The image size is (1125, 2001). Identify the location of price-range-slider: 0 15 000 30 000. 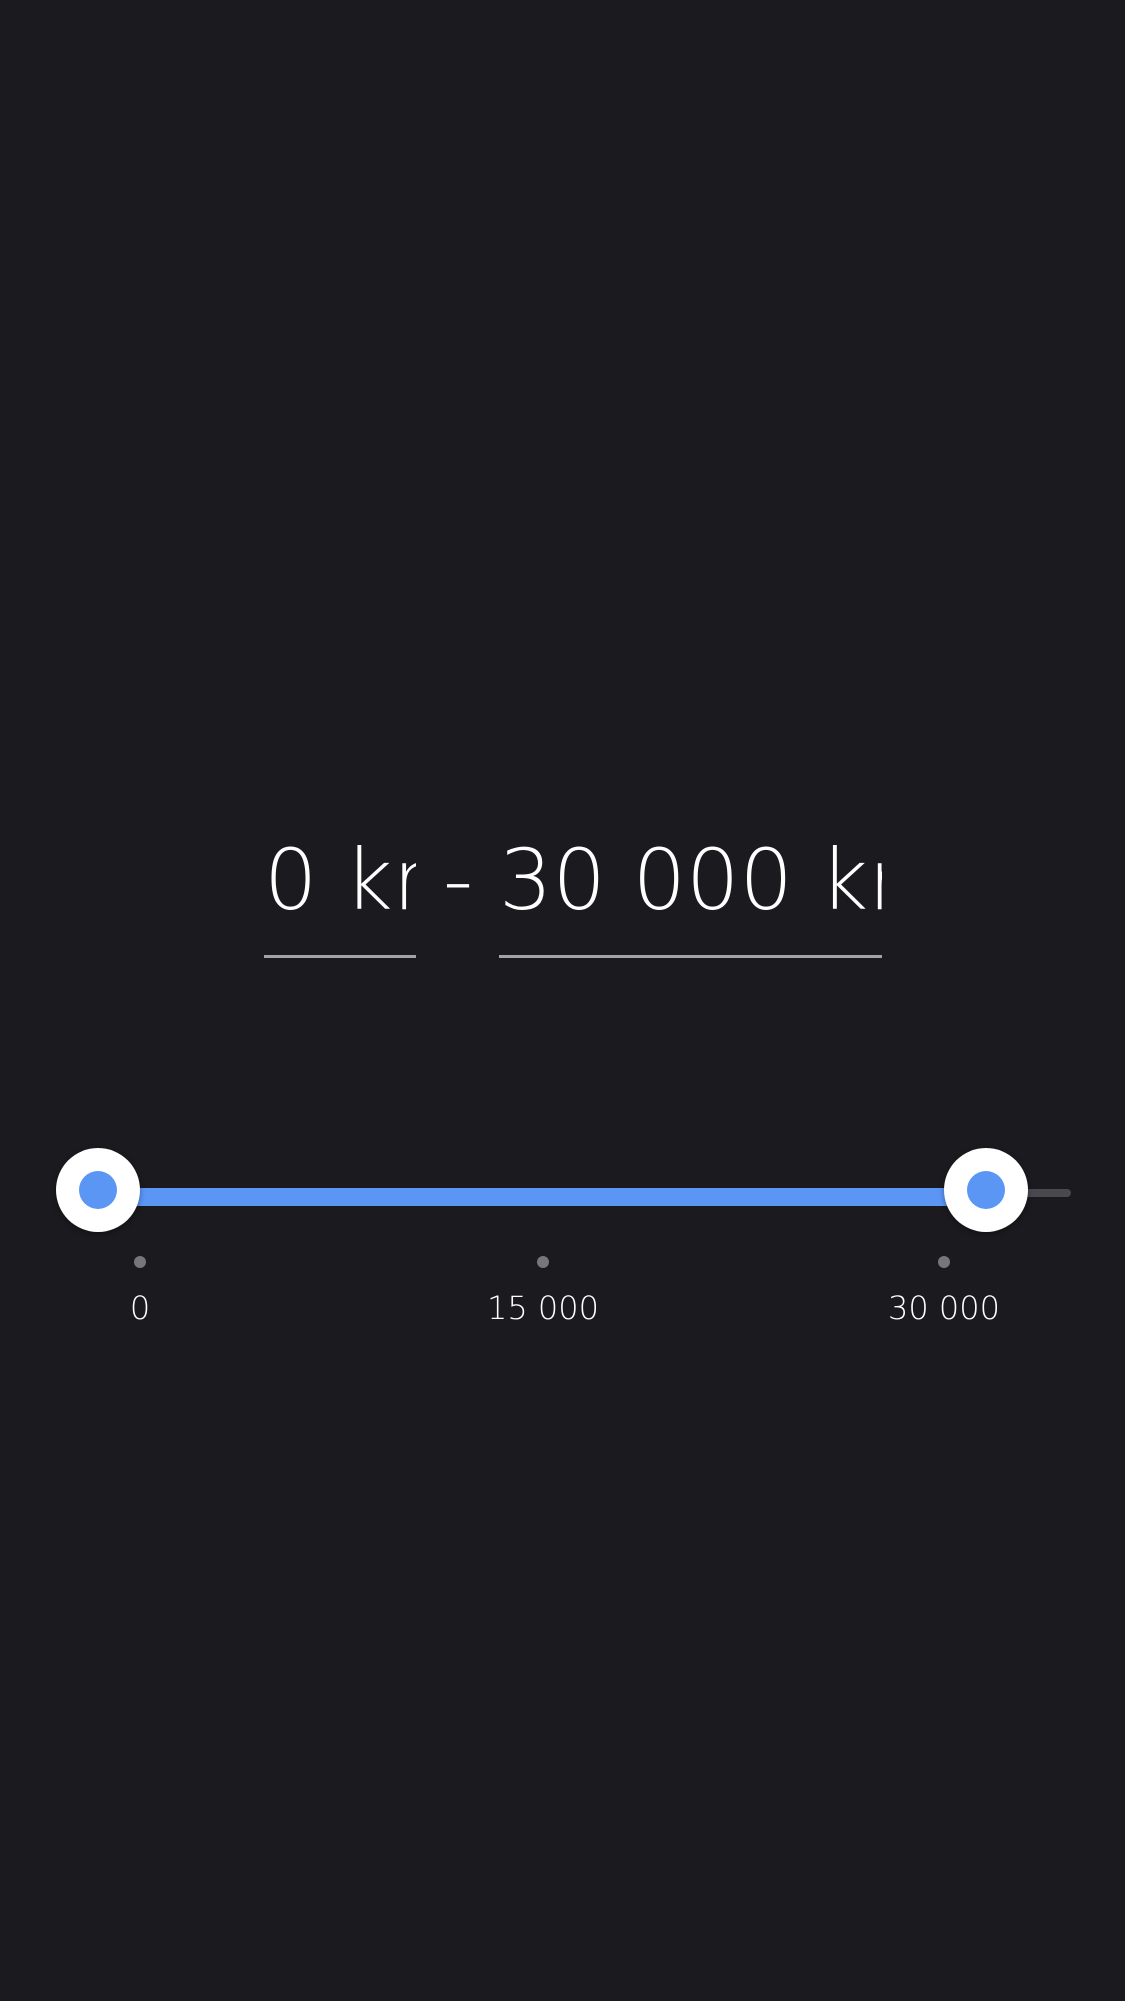
(562, 1260).